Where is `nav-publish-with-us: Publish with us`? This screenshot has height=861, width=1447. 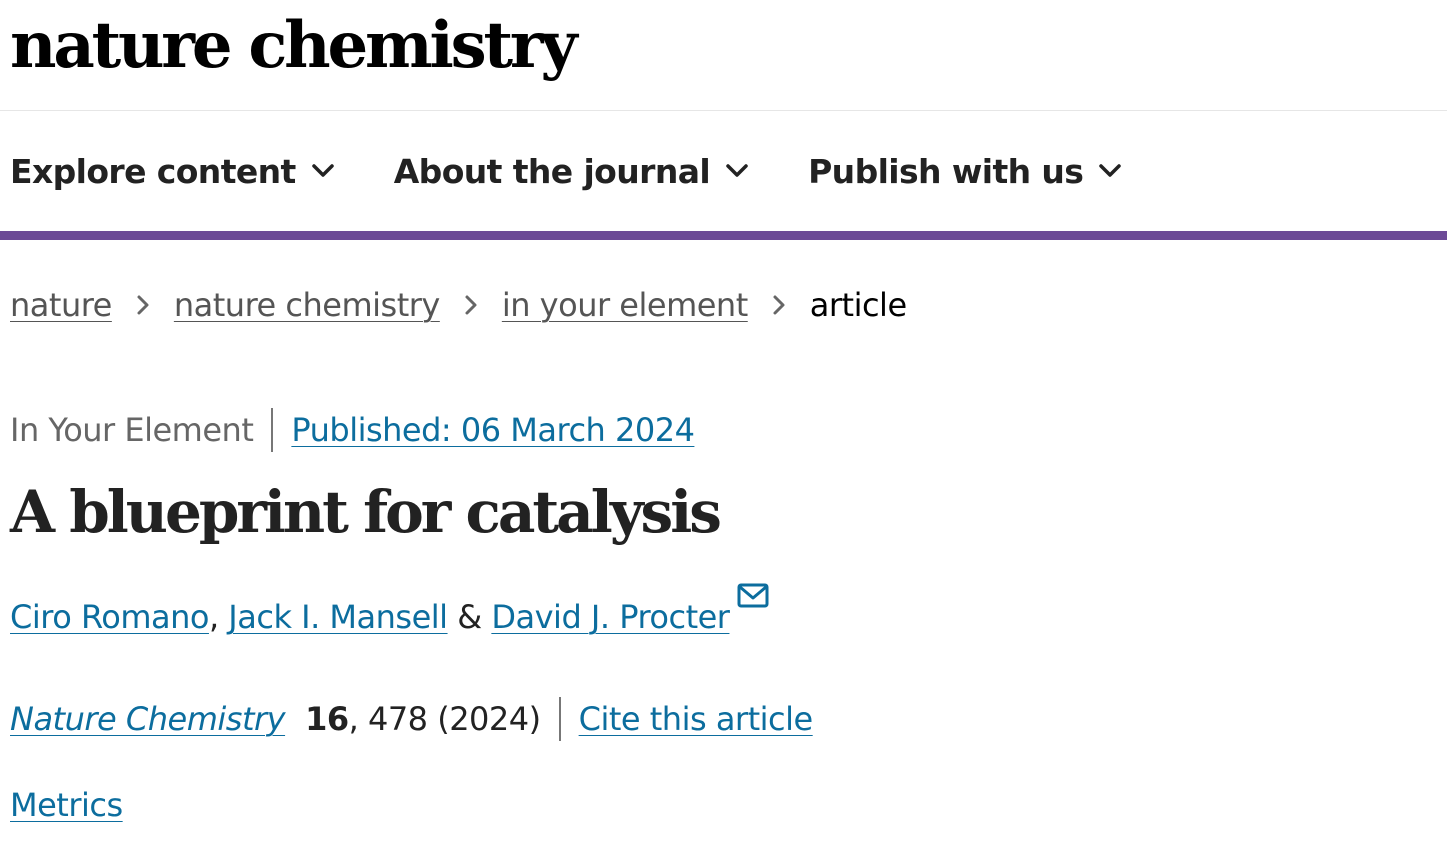
nav-publish-with-us: Publish with us is located at coordinates (966, 171).